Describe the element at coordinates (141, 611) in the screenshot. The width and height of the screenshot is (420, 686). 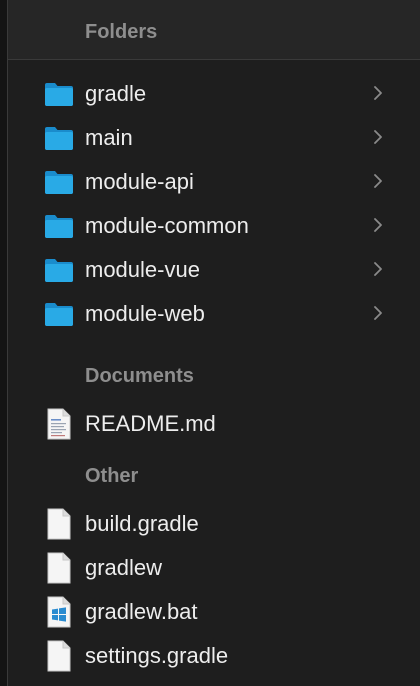
I see `file-label: gradlew.bat` at that location.